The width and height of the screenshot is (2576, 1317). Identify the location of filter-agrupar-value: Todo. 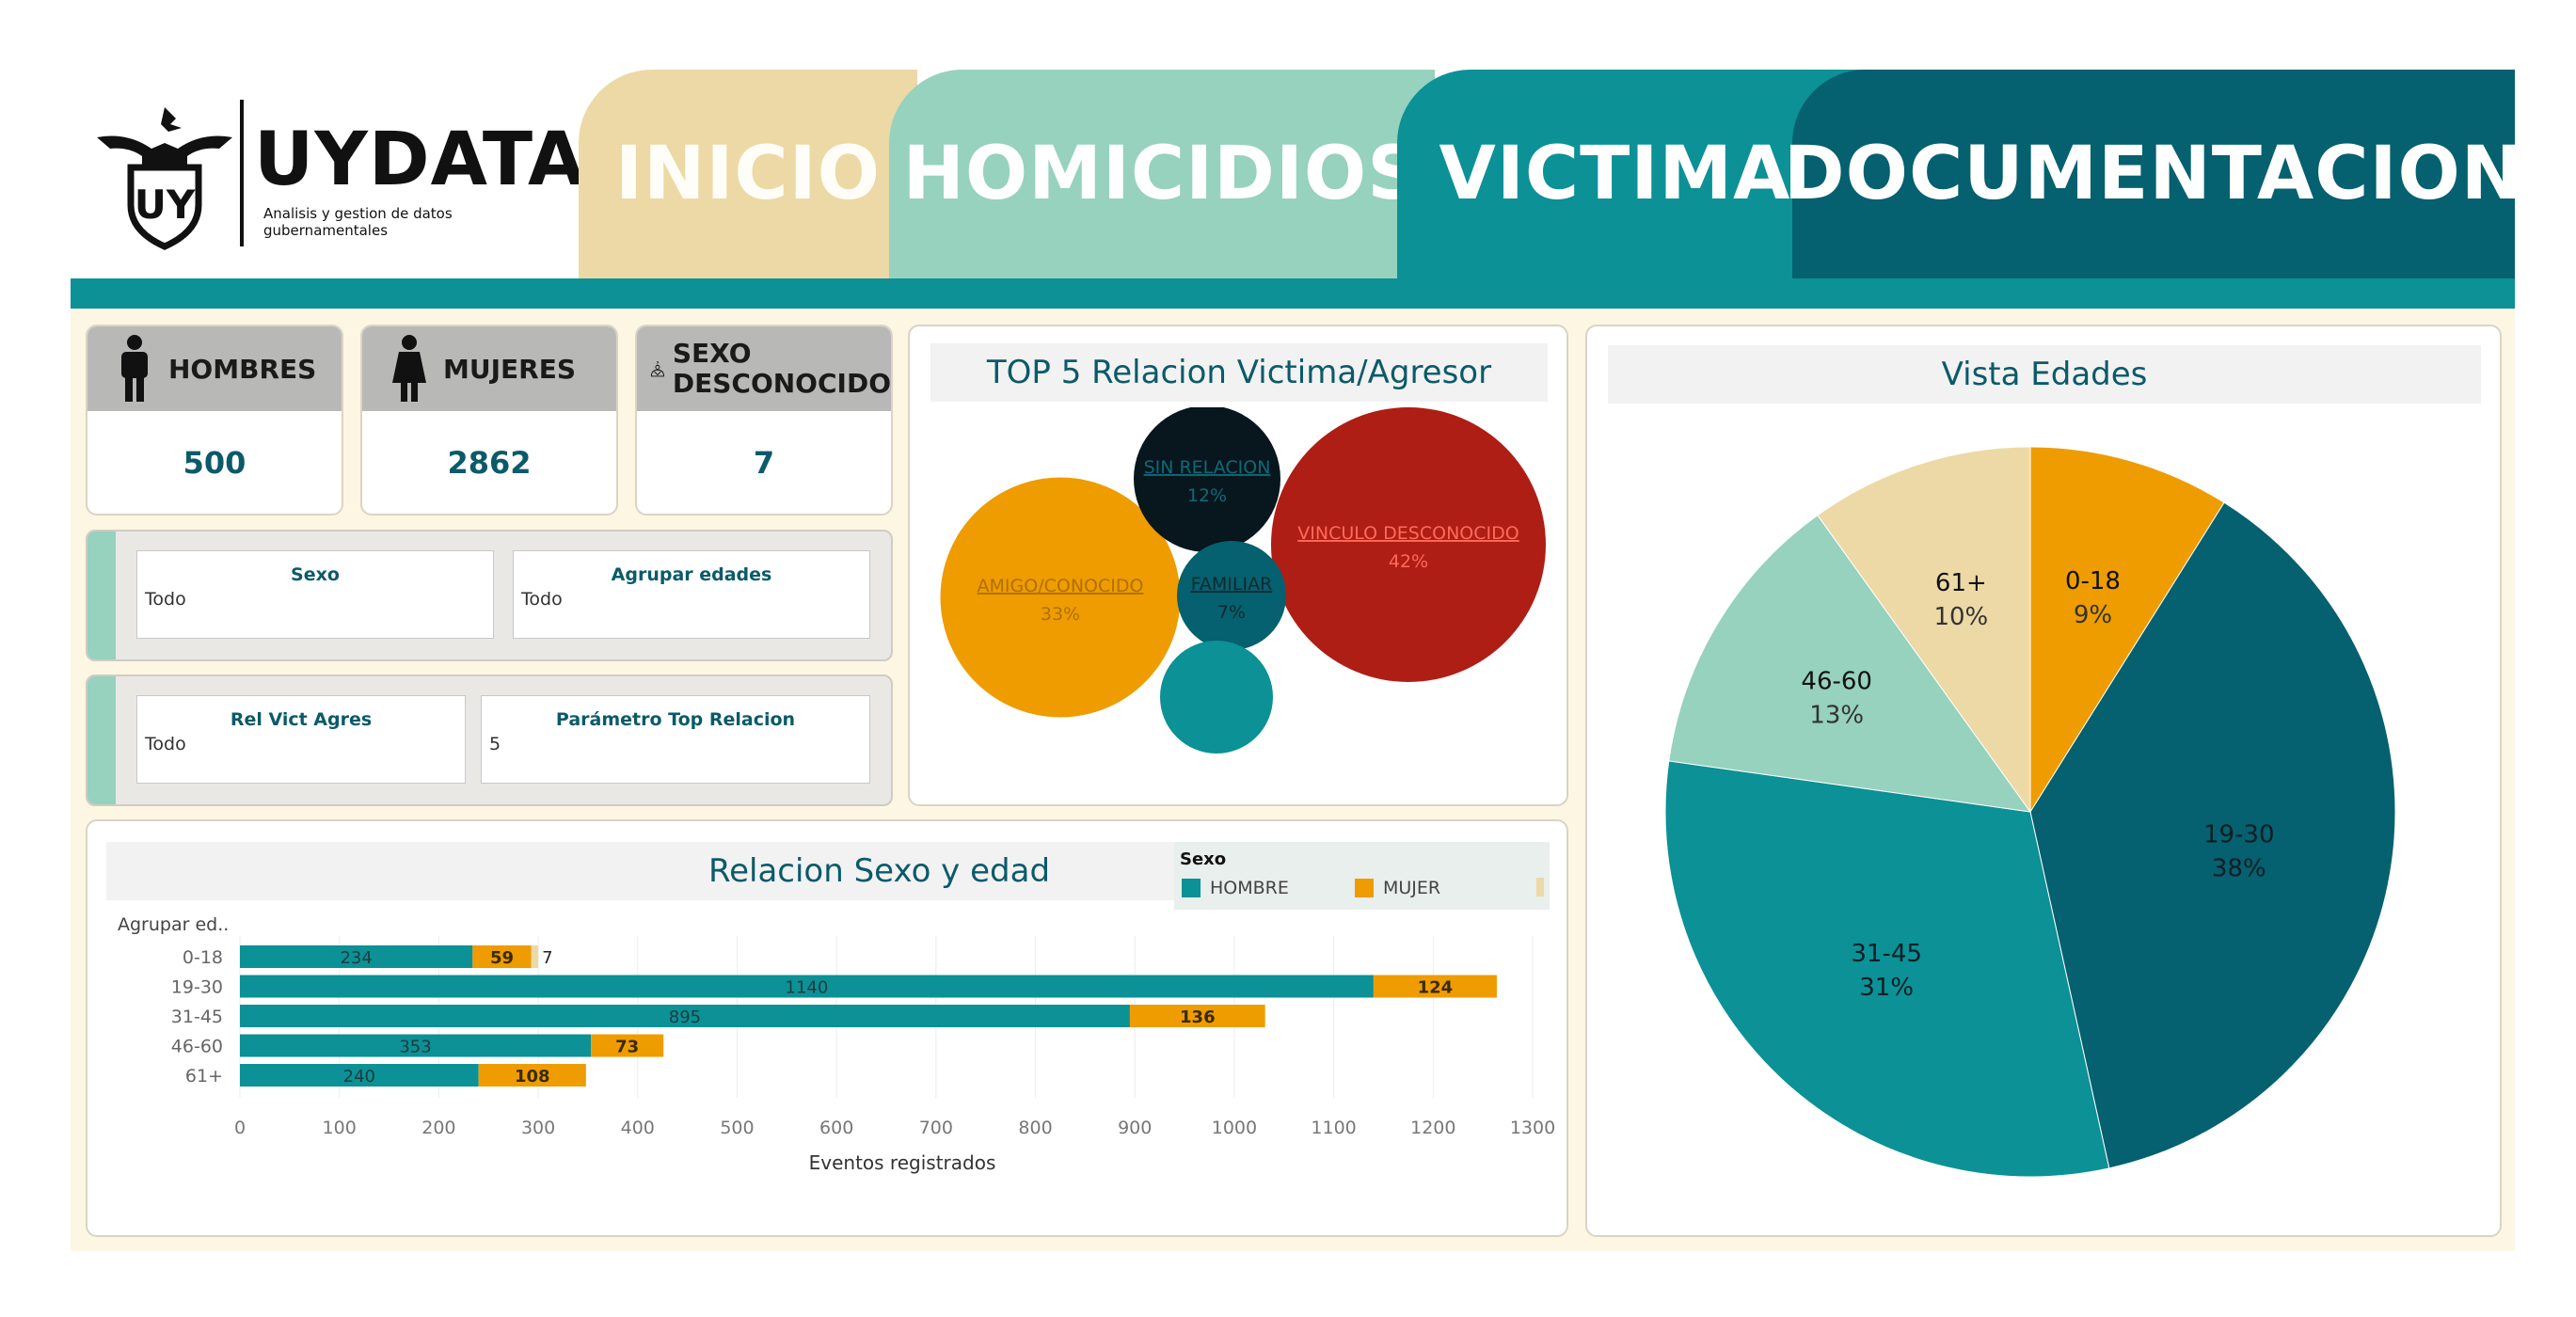
(542, 599).